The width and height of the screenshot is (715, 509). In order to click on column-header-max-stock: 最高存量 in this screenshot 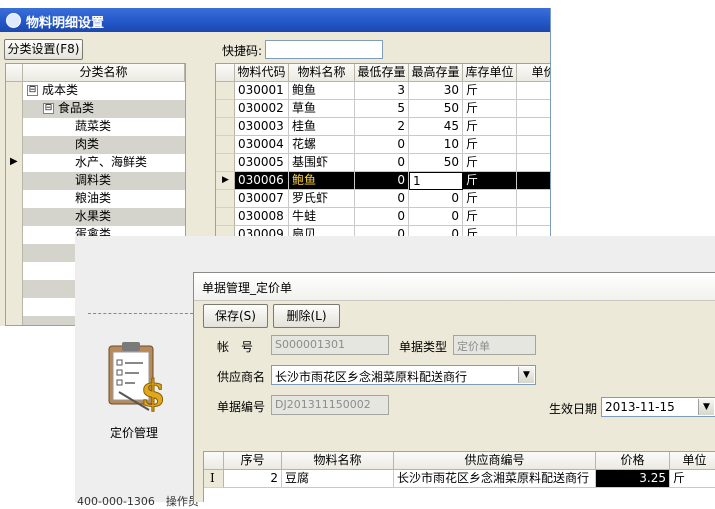, I will do `click(436, 73)`.